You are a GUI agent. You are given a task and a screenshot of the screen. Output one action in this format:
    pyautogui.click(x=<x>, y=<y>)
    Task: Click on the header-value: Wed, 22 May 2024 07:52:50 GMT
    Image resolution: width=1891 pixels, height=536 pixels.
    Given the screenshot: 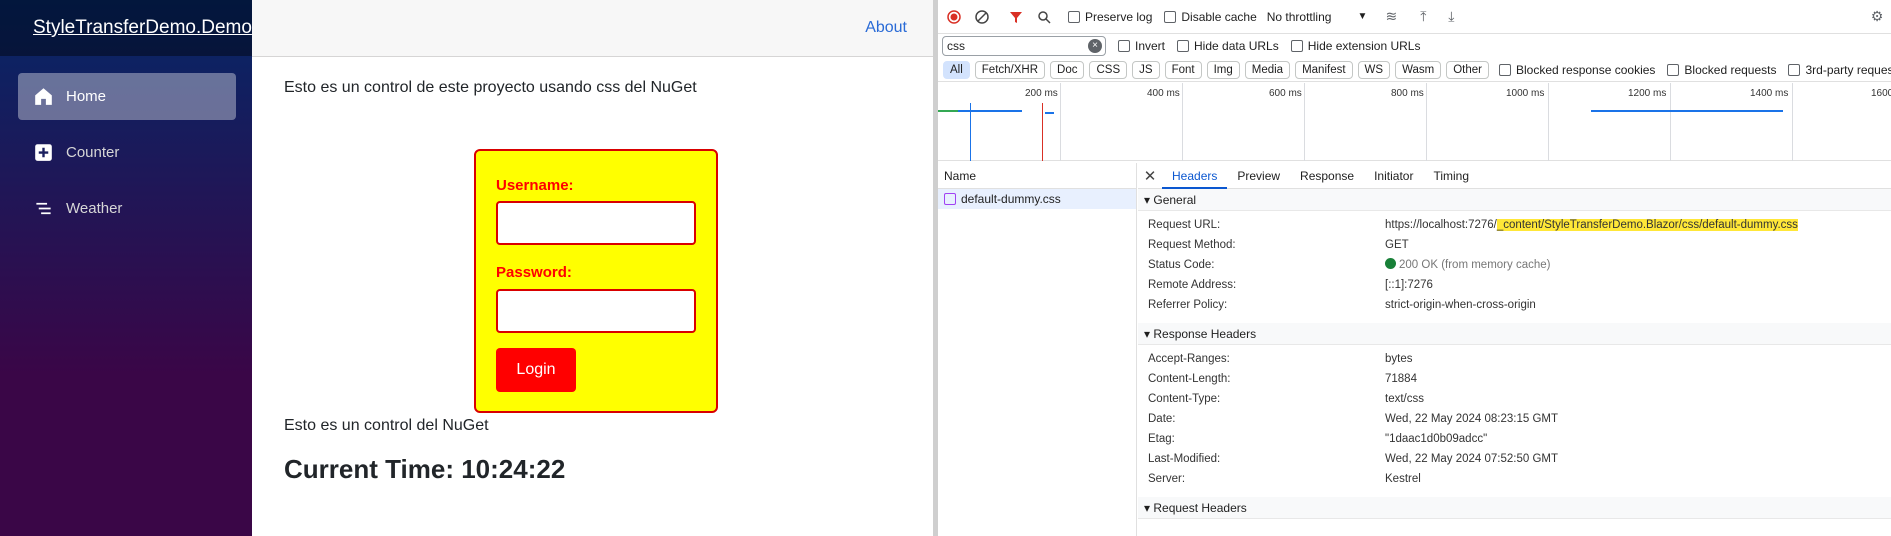 What is the action you would take?
    pyautogui.click(x=1472, y=459)
    